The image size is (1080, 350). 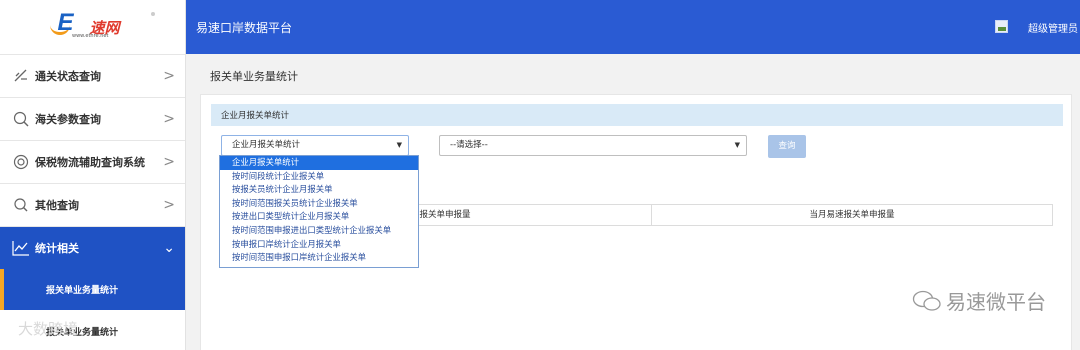 I want to click on panel-header: 企业月报关单统计, so click(x=637, y=115).